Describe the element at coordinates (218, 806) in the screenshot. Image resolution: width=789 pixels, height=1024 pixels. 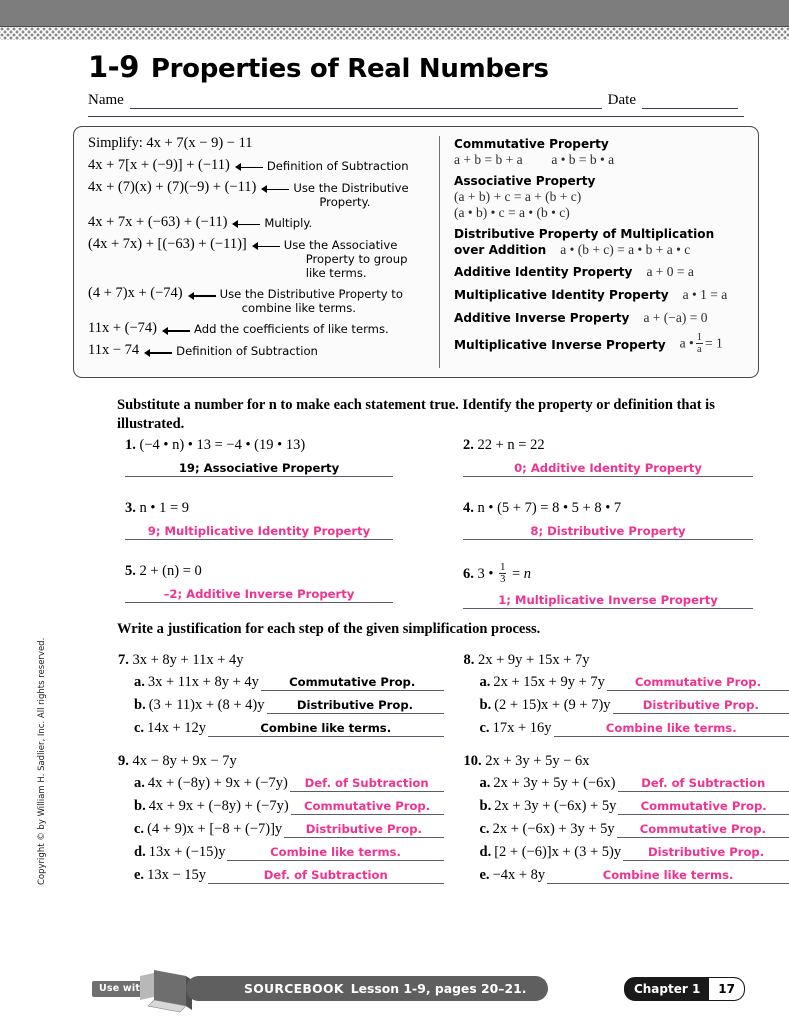
I see `step-expression: 4x + 9x + (−8y) + (−7y)` at that location.